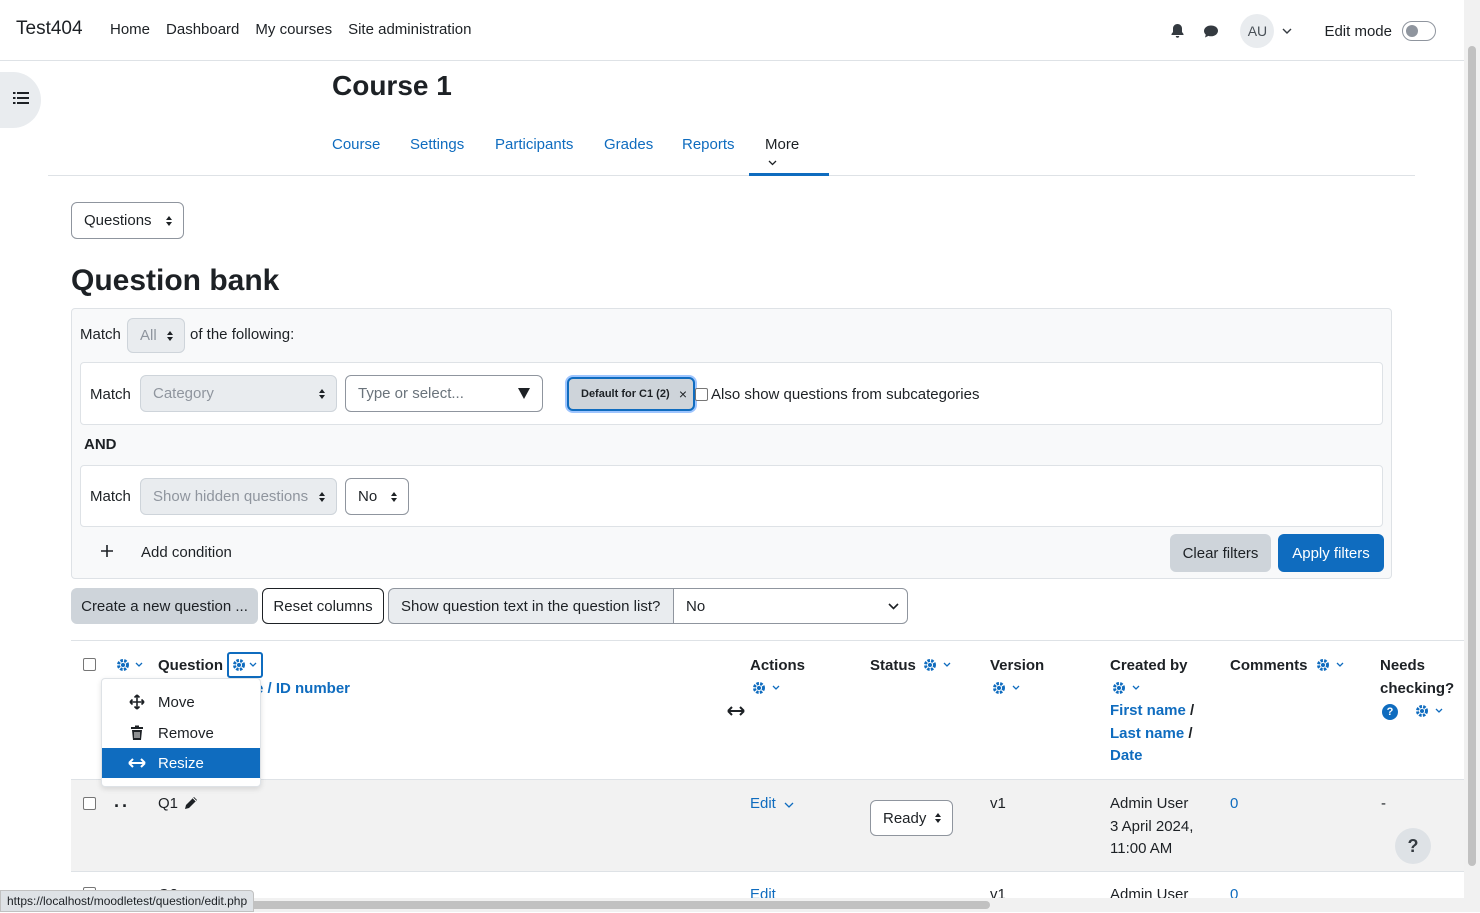 The width and height of the screenshot is (1480, 913). Describe the element at coordinates (409, 29) in the screenshot. I see `nav-site-administration: Site administration` at that location.